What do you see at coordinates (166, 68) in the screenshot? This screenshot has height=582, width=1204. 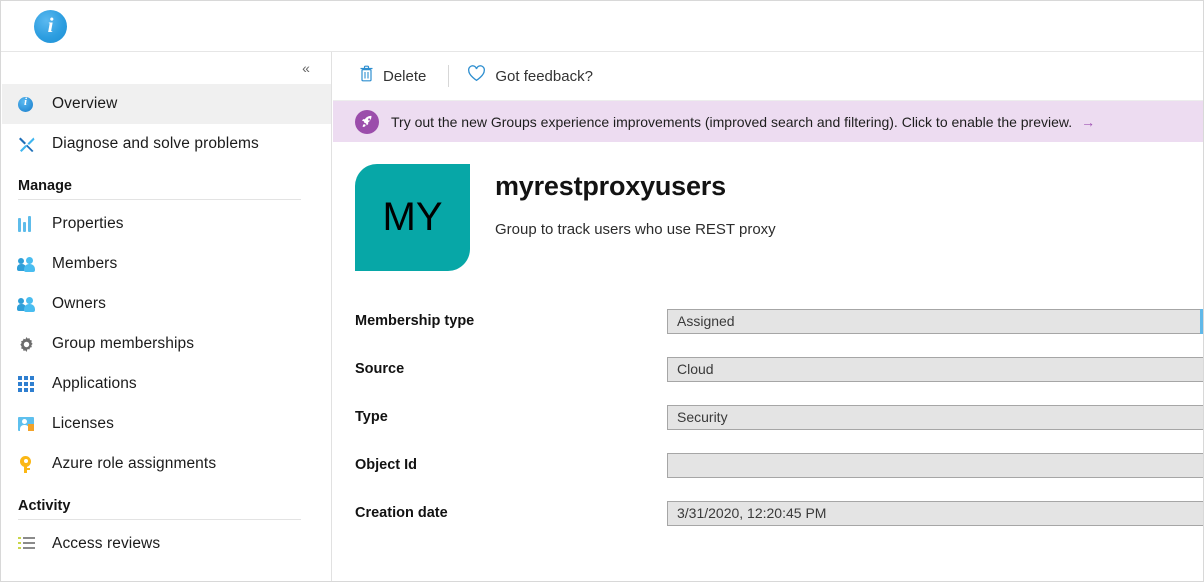 I see `sidebar-collapse-row: «` at bounding box center [166, 68].